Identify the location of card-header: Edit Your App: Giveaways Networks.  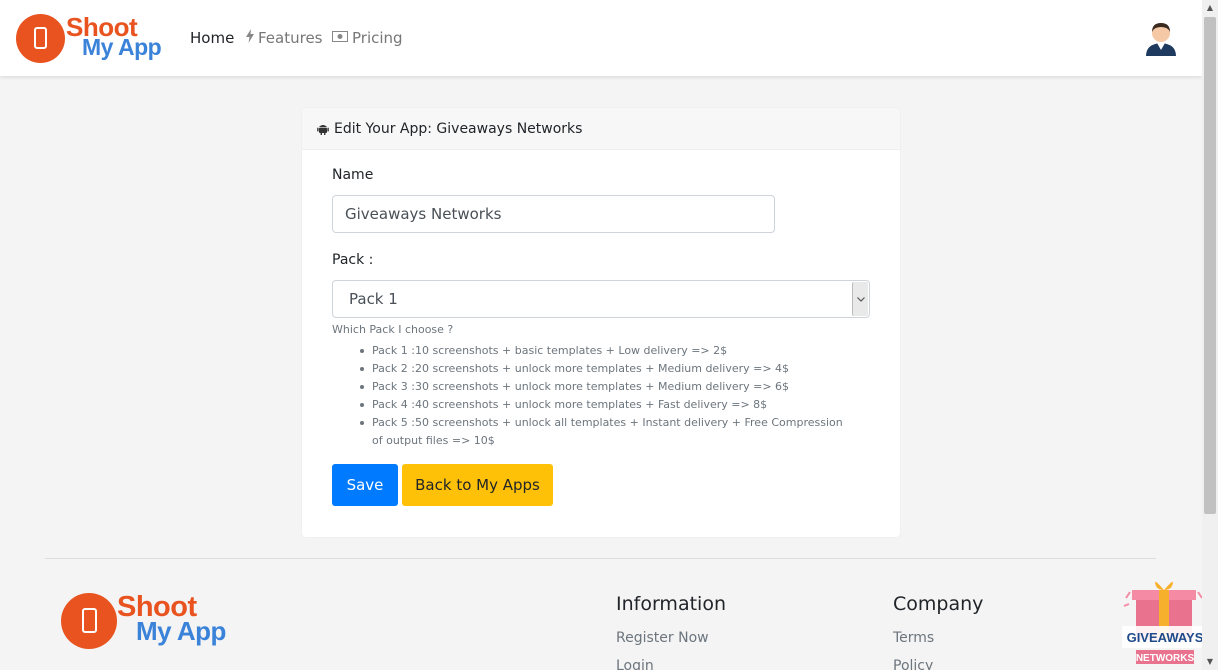
(601, 129).